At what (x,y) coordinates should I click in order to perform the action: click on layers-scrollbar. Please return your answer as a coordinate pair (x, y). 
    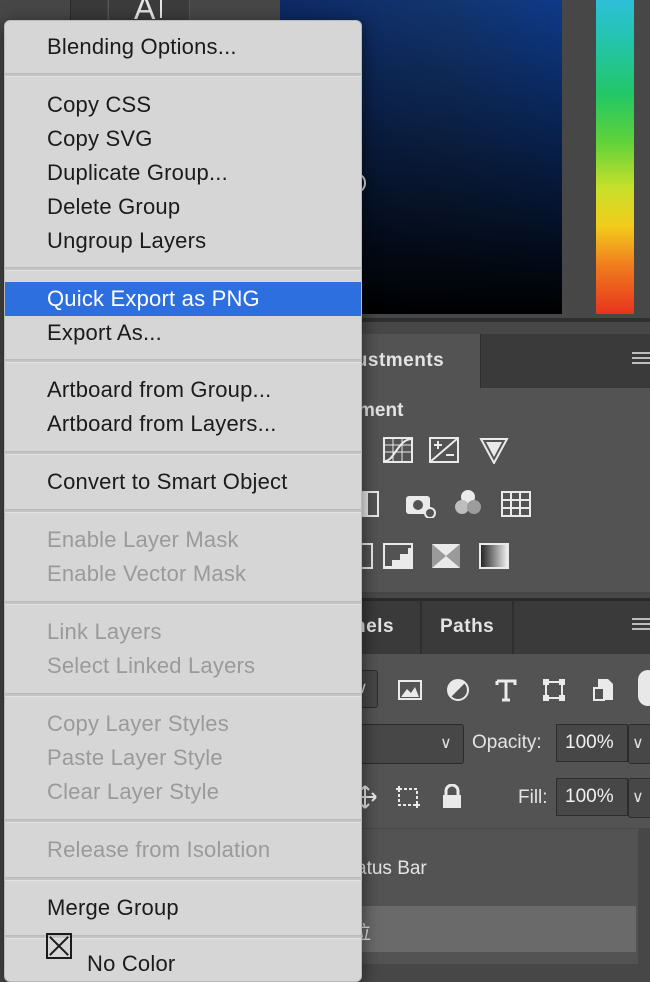
    Looking at the image, I should click on (644, 896).